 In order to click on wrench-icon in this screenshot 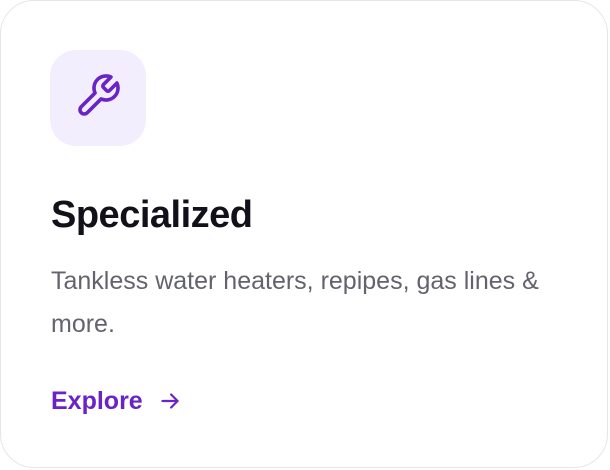, I will do `click(98, 98)`.